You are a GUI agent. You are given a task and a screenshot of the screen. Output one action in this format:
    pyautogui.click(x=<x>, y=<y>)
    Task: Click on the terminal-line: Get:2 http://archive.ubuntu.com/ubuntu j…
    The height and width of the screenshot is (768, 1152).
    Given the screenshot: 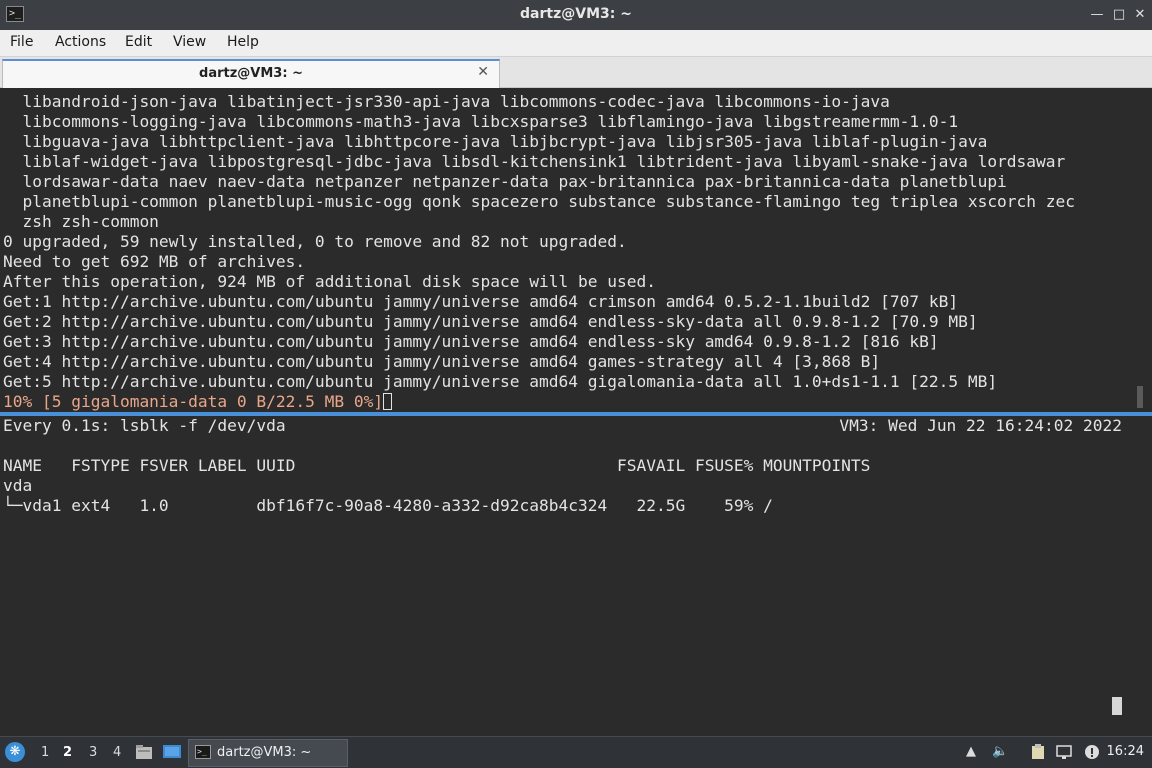 What is the action you would take?
    pyautogui.click(x=490, y=321)
    